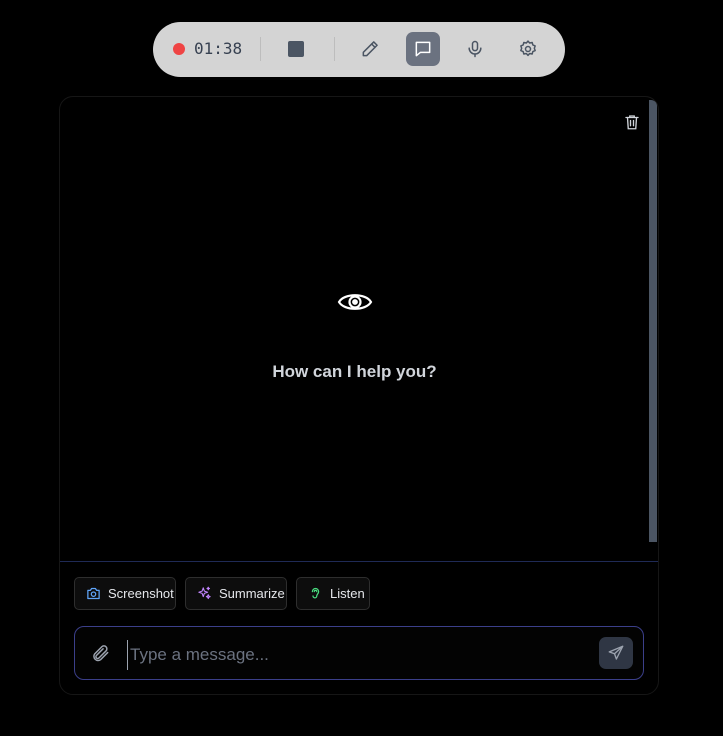 The image size is (723, 736). I want to click on camera-icon, so click(93, 593).